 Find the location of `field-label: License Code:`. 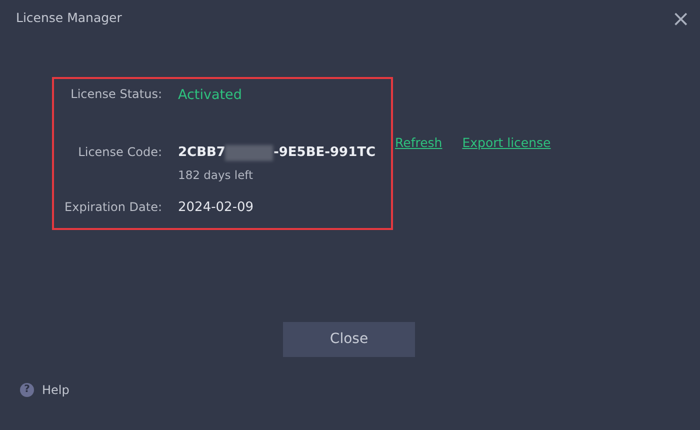

field-label: License Code: is located at coordinates (119, 153).